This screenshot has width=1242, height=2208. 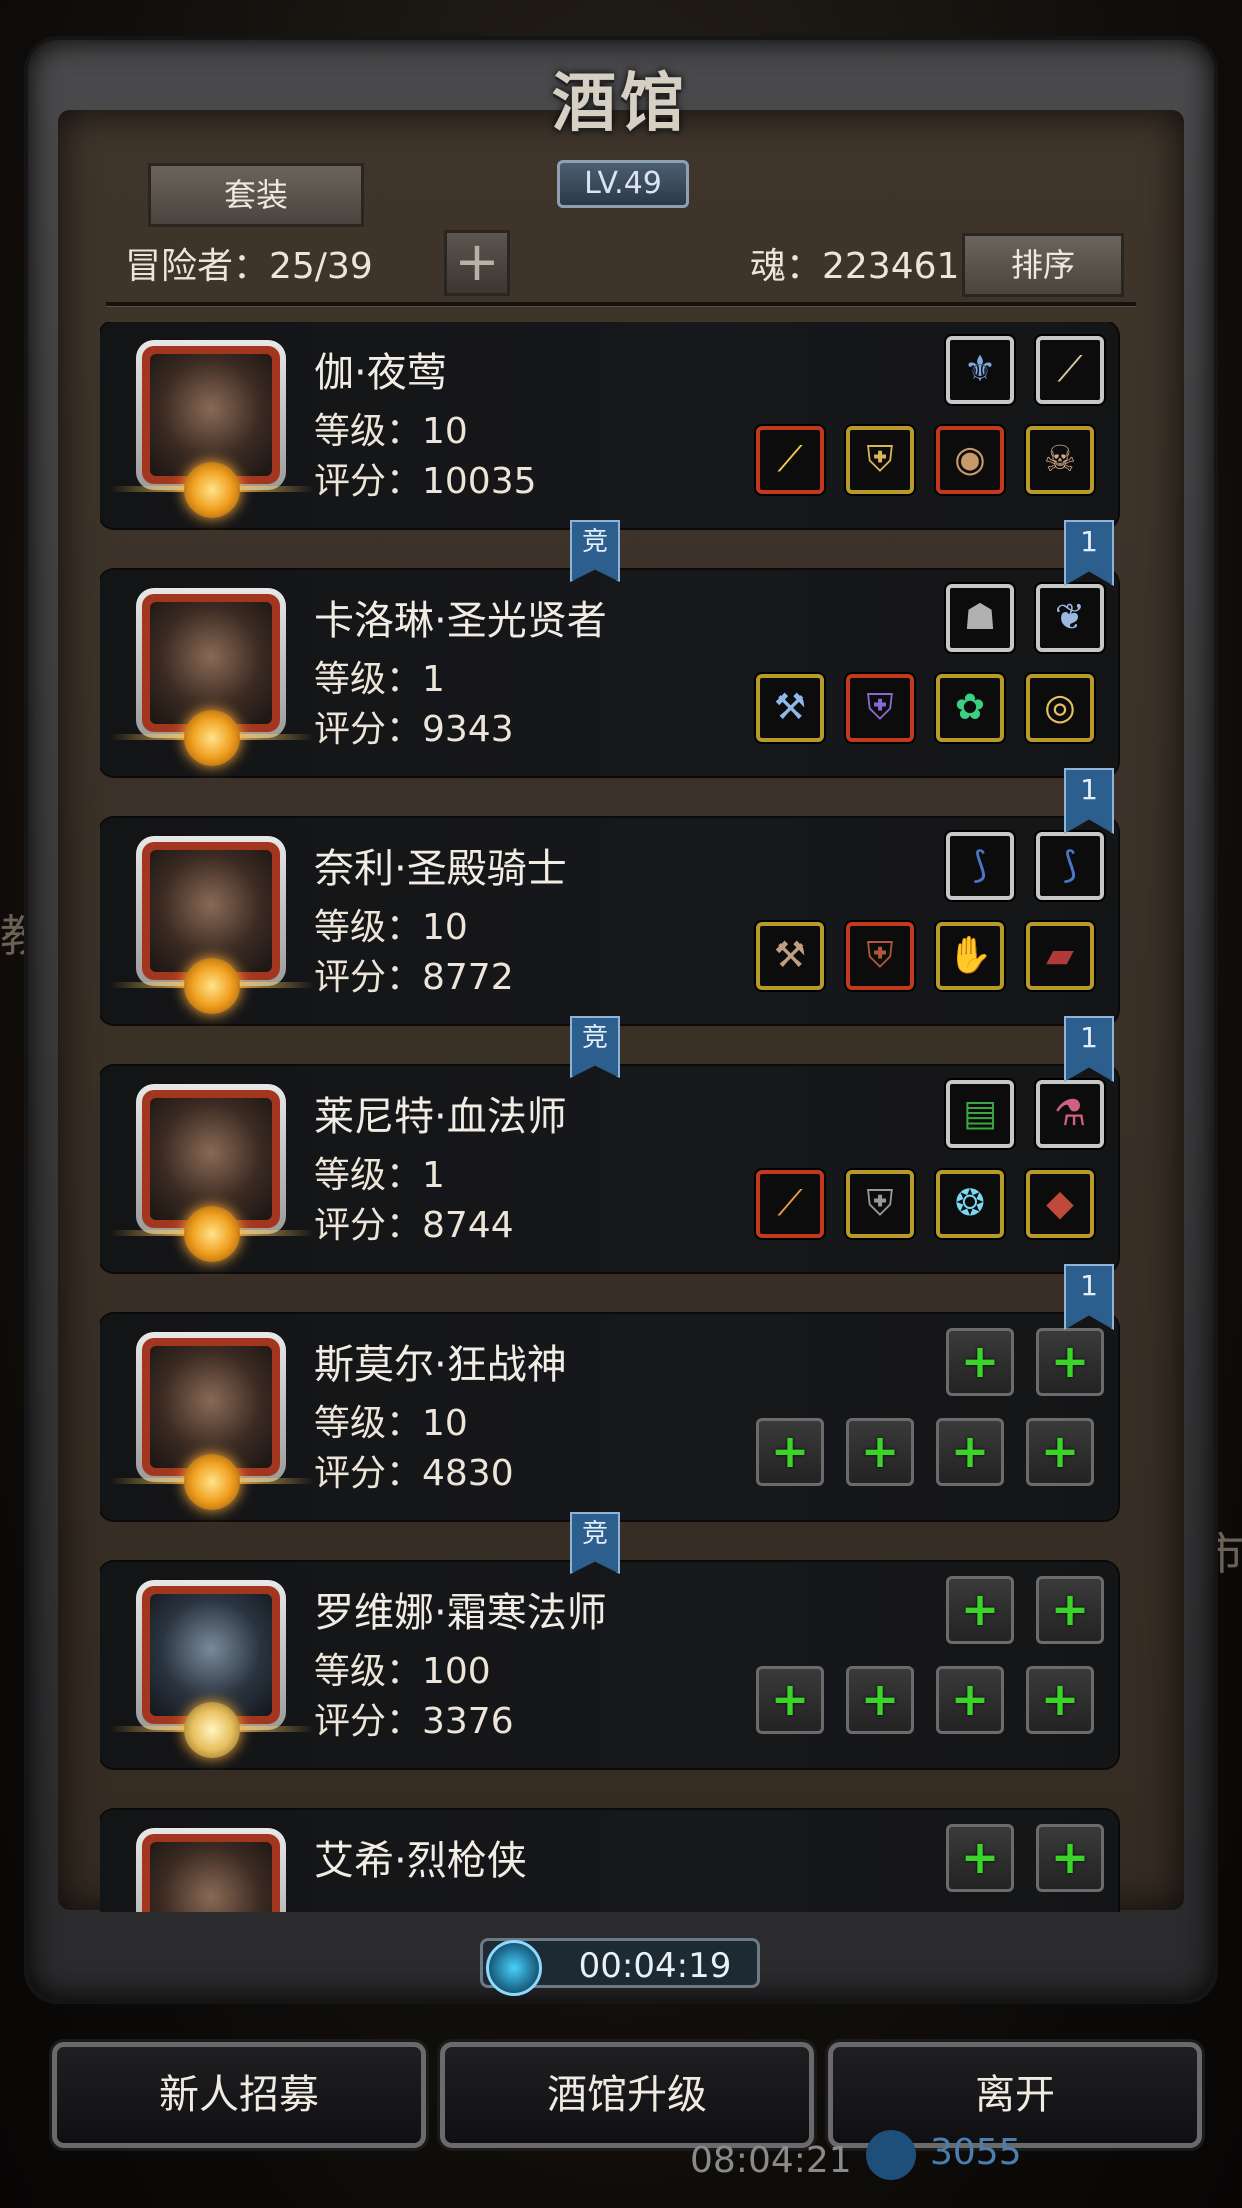 I want to click on belt-slot: ▰, so click(x=1060, y=956).